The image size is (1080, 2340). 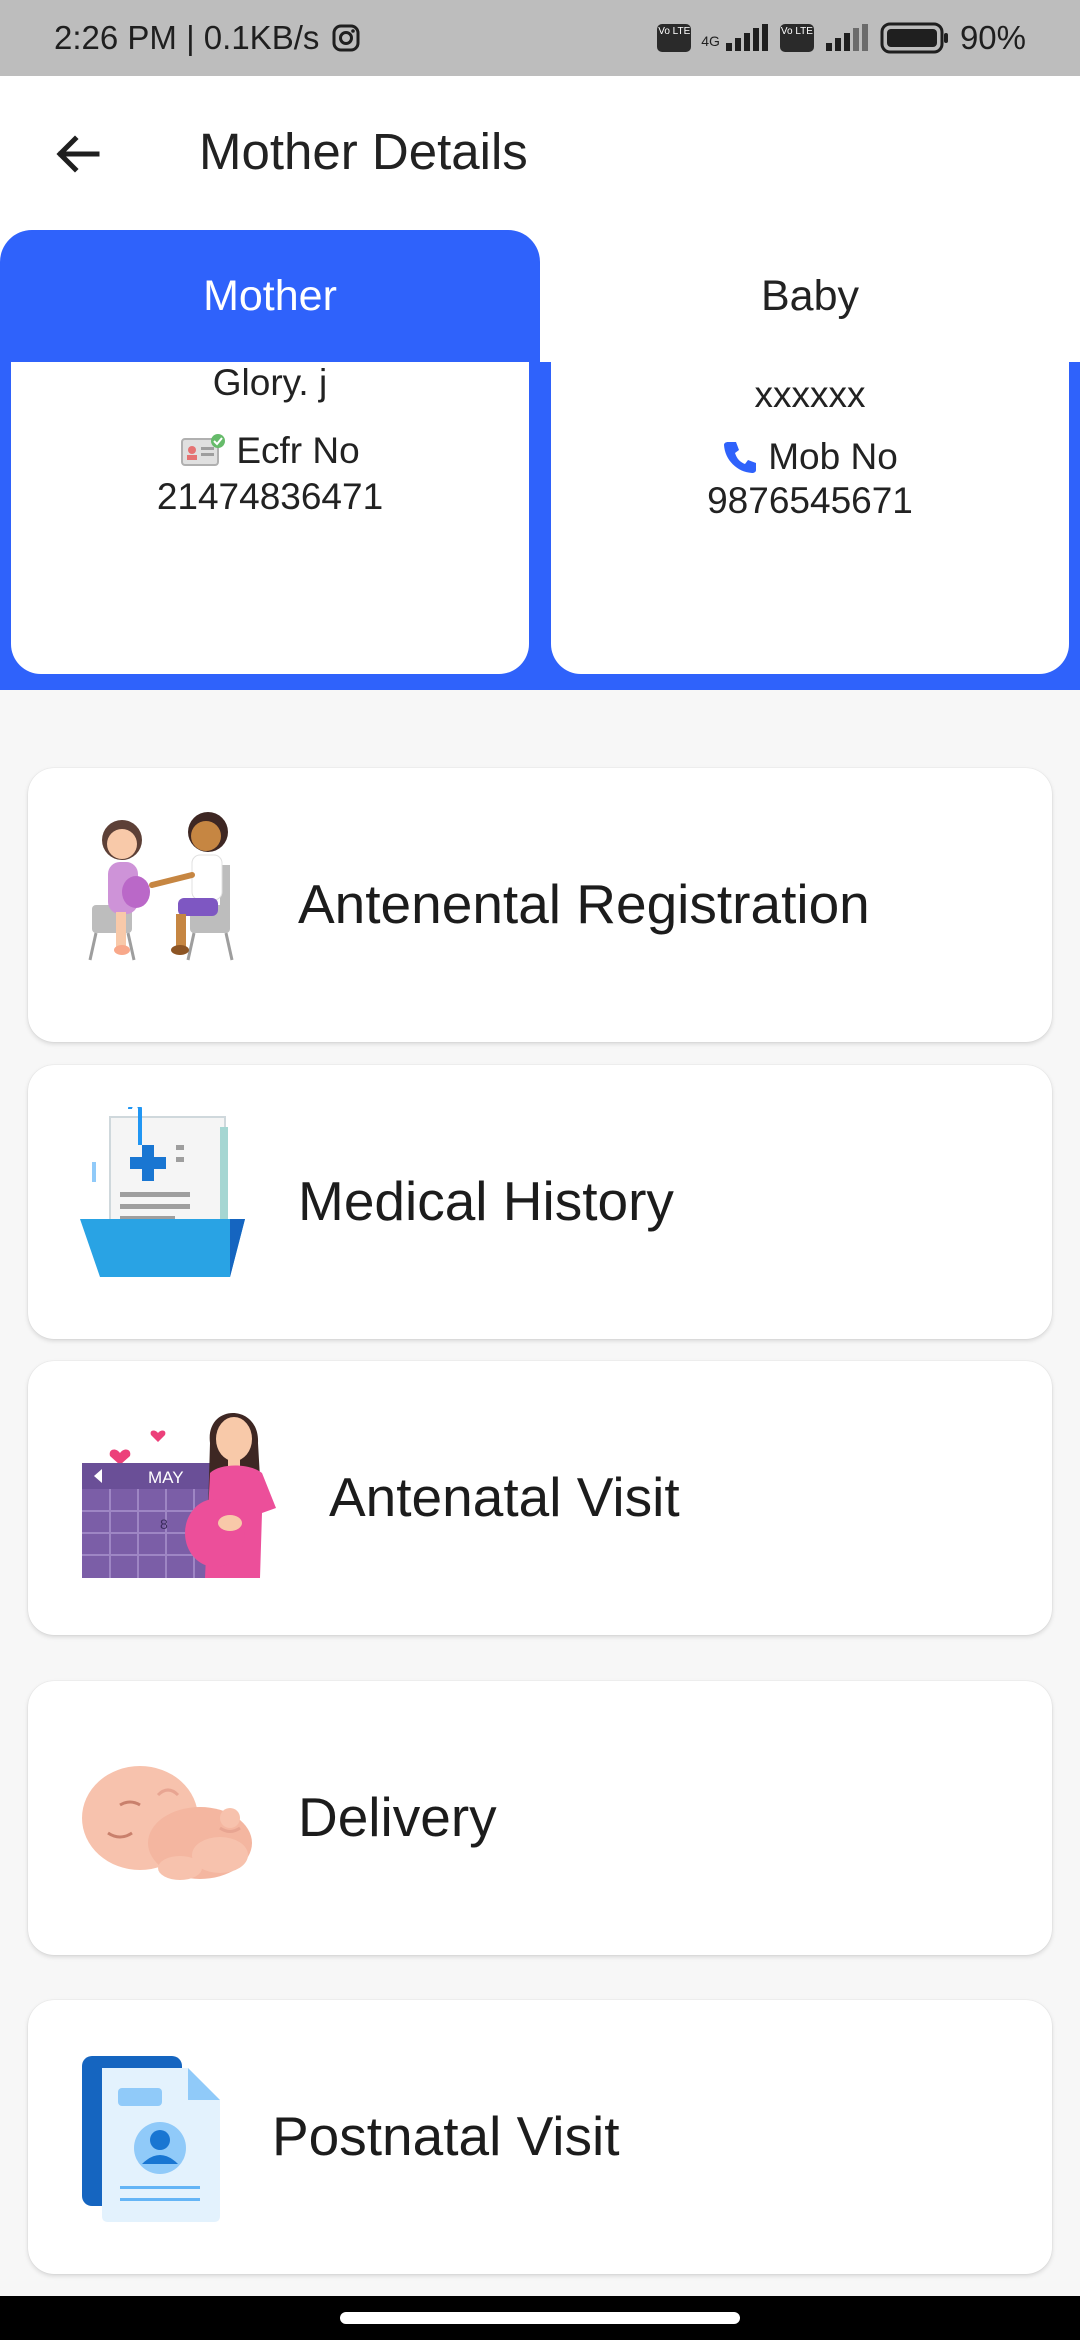 I want to click on phone-icon, so click(x=740, y=457).